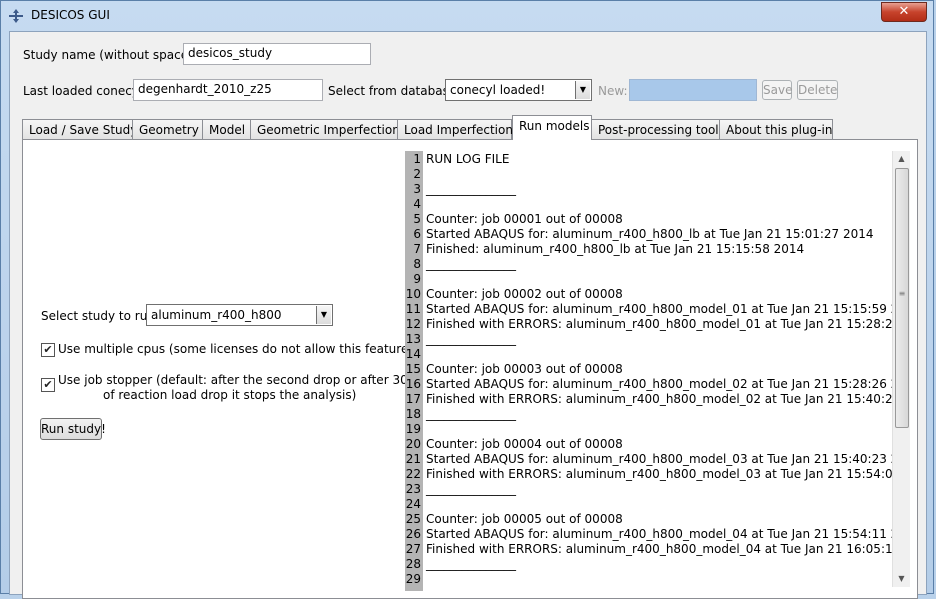 This screenshot has width=936, height=599. What do you see at coordinates (413, 474) in the screenshot?
I see `log-line-number: 22` at bounding box center [413, 474].